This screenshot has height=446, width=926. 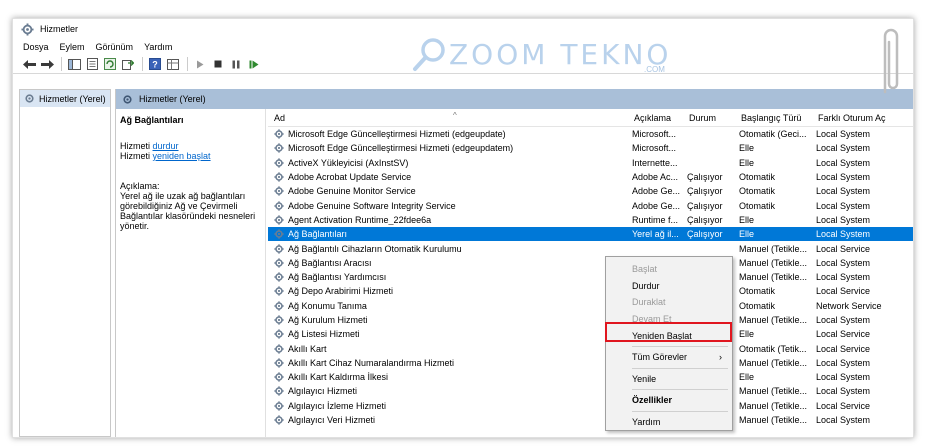 What do you see at coordinates (172, 99) in the screenshot?
I see `pane-header-title: Hizmetler (Yerel)` at bounding box center [172, 99].